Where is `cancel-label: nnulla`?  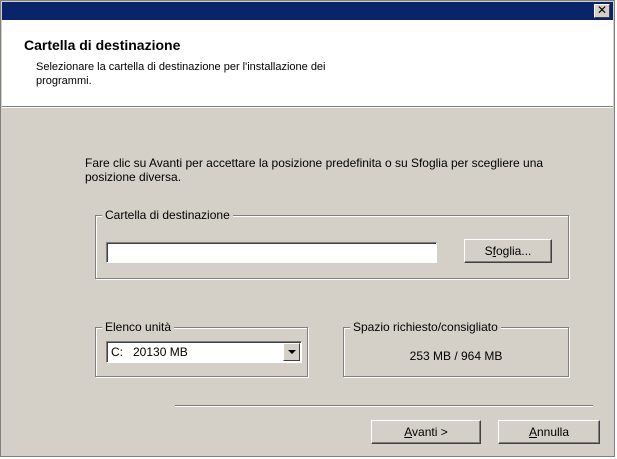 cancel-label: nnulla is located at coordinates (553, 432).